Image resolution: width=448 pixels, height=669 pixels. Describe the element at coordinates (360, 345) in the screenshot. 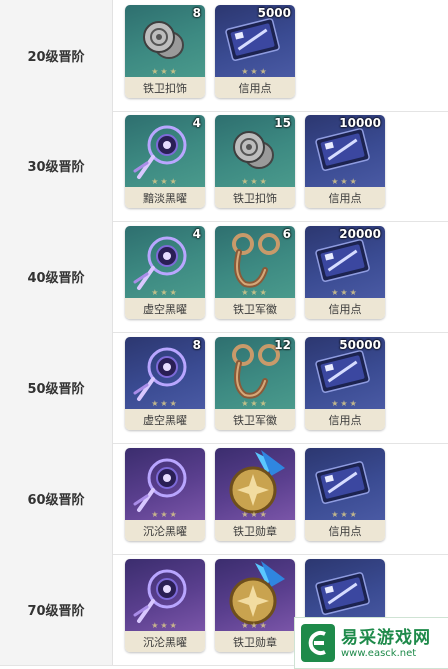

I see `material-quantity: 50000` at that location.